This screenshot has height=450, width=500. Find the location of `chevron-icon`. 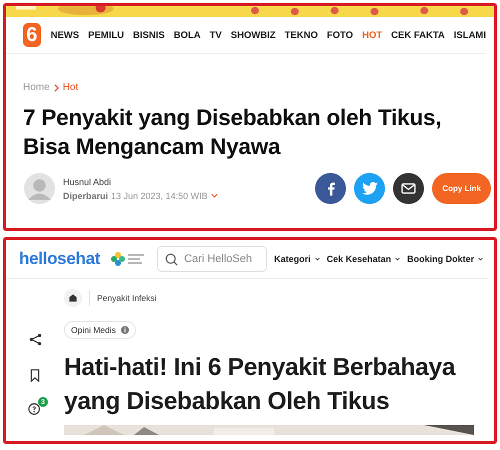

chevron-icon is located at coordinates (56, 88).